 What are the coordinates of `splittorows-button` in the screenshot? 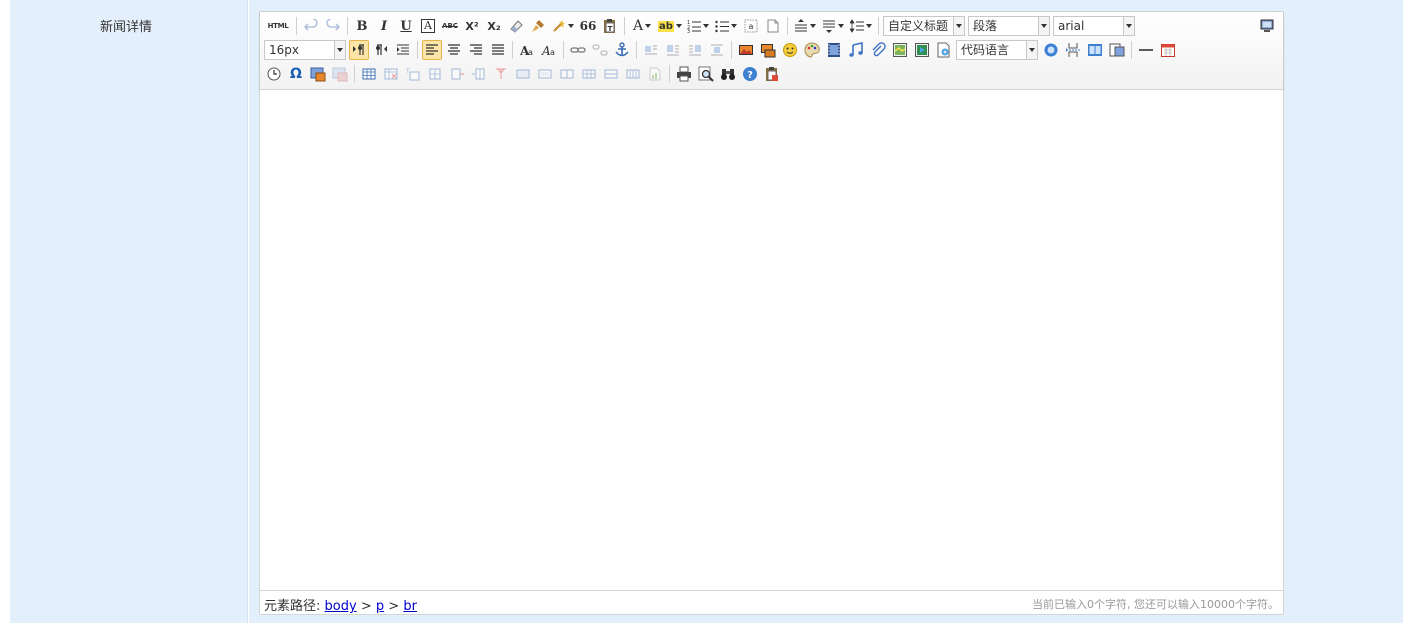 It's located at (611, 74).